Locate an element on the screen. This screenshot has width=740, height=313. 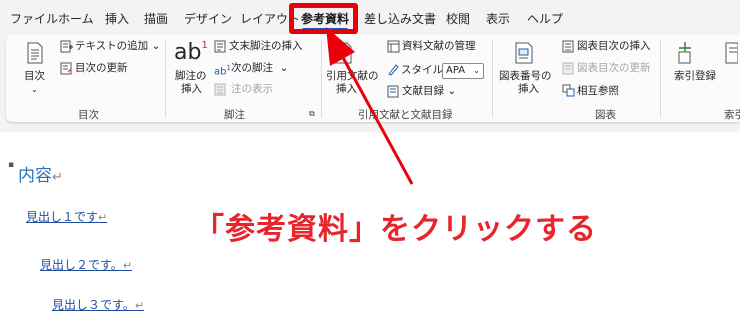
callout-text: 「参考資料」をクリックする is located at coordinates (395, 229).